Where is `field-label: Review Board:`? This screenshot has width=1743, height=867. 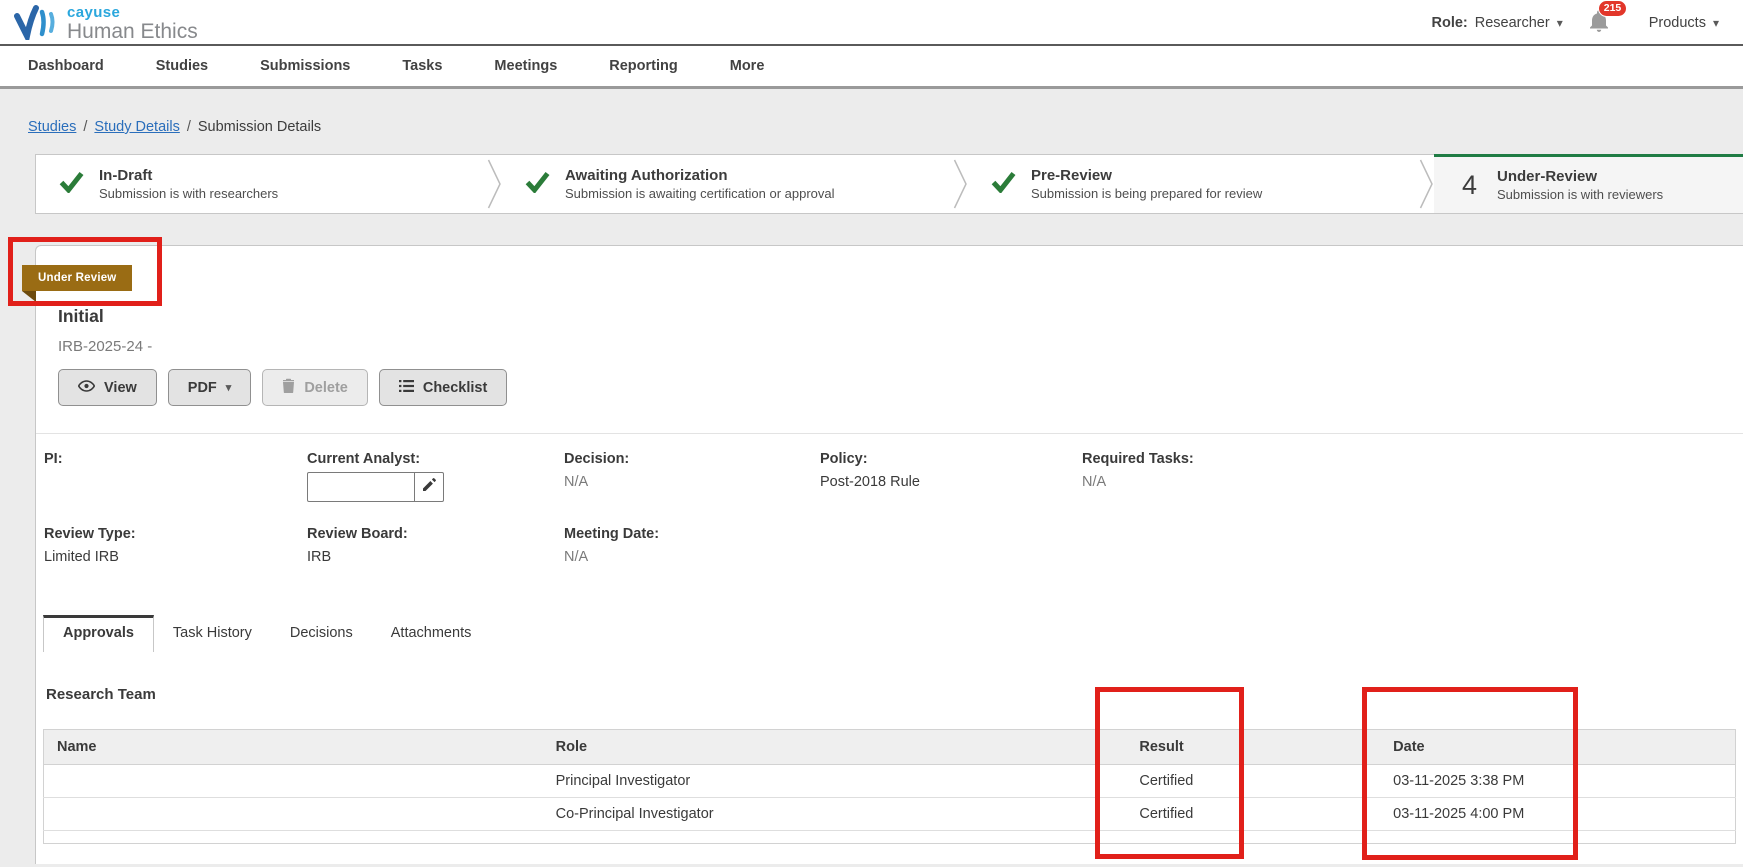
field-label: Review Board: is located at coordinates (357, 534).